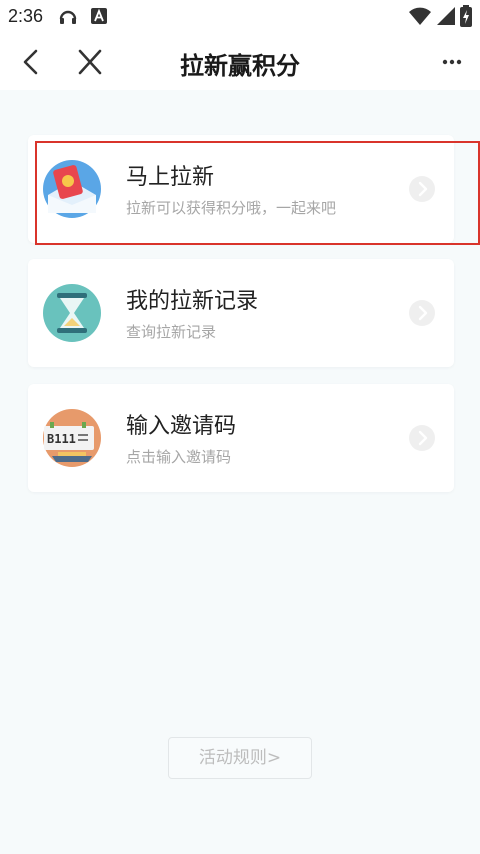 Image resolution: width=480 pixels, height=854 pixels. Describe the element at coordinates (170, 177) in the screenshot. I see `card-title: 马上拉新` at that location.